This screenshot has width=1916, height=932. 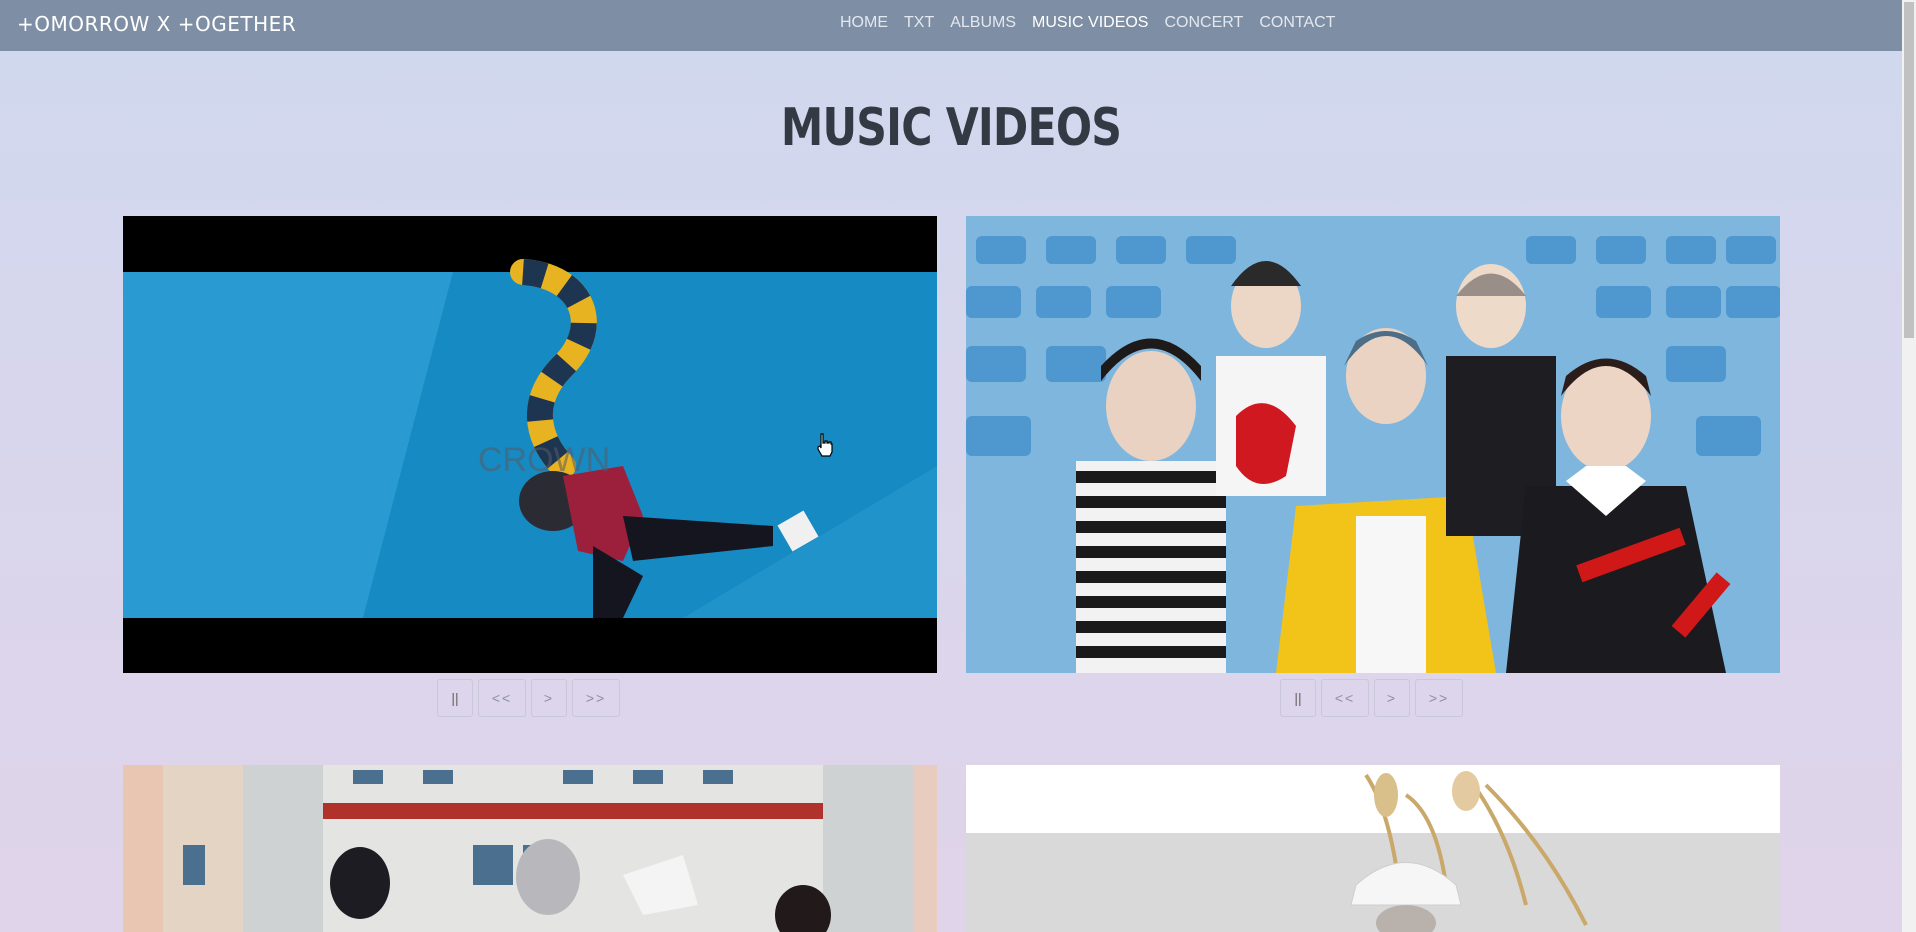 I want to click on video-controls-1: || << > >>, so click(x=528, y=698).